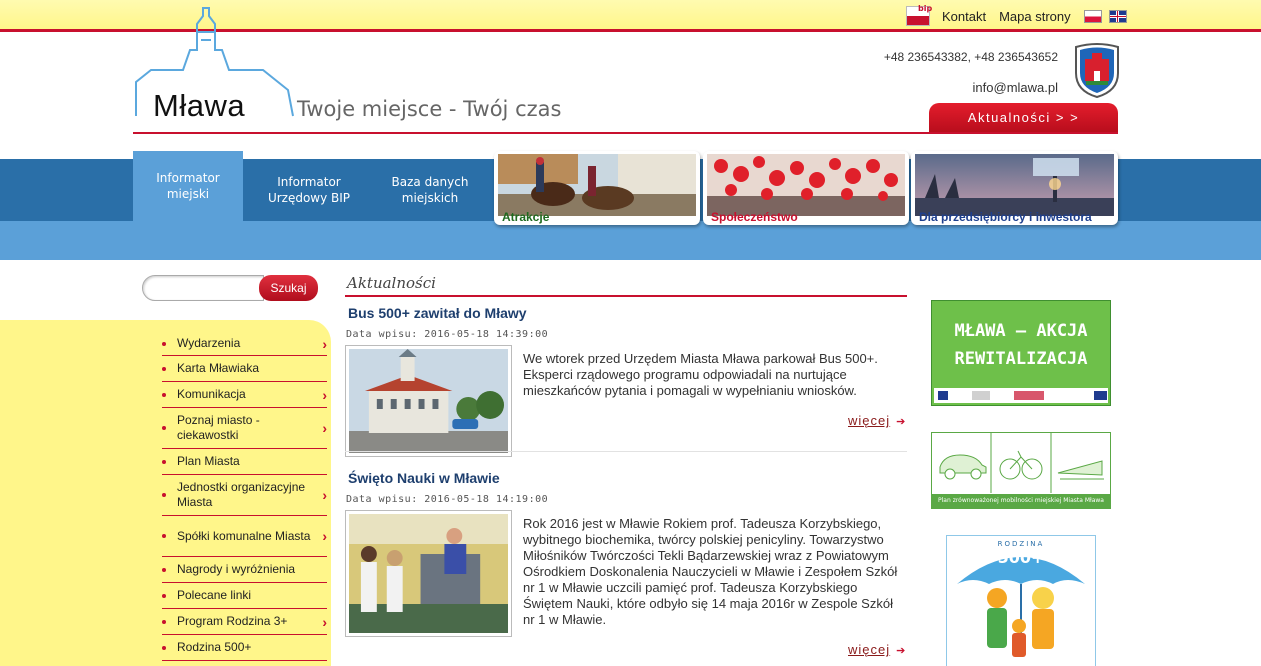  Describe the element at coordinates (754, 217) in the screenshot. I see `tile-label: Społeczeństwo` at that location.